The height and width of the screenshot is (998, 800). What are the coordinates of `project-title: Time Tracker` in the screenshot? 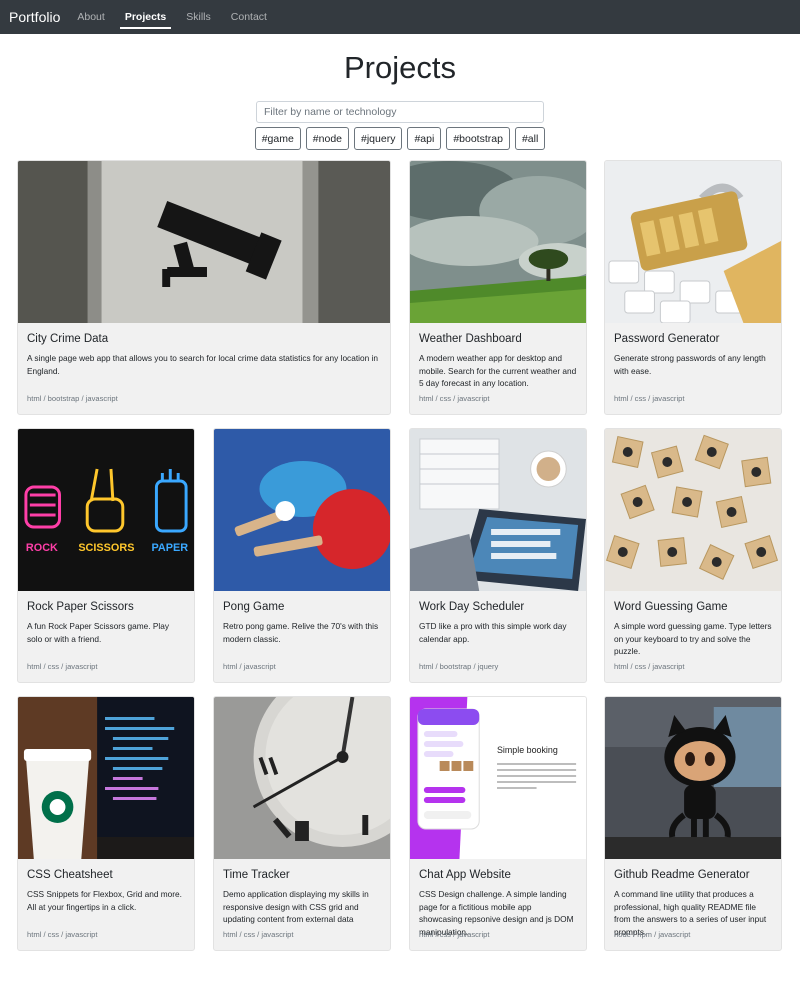 It's located at (256, 875).